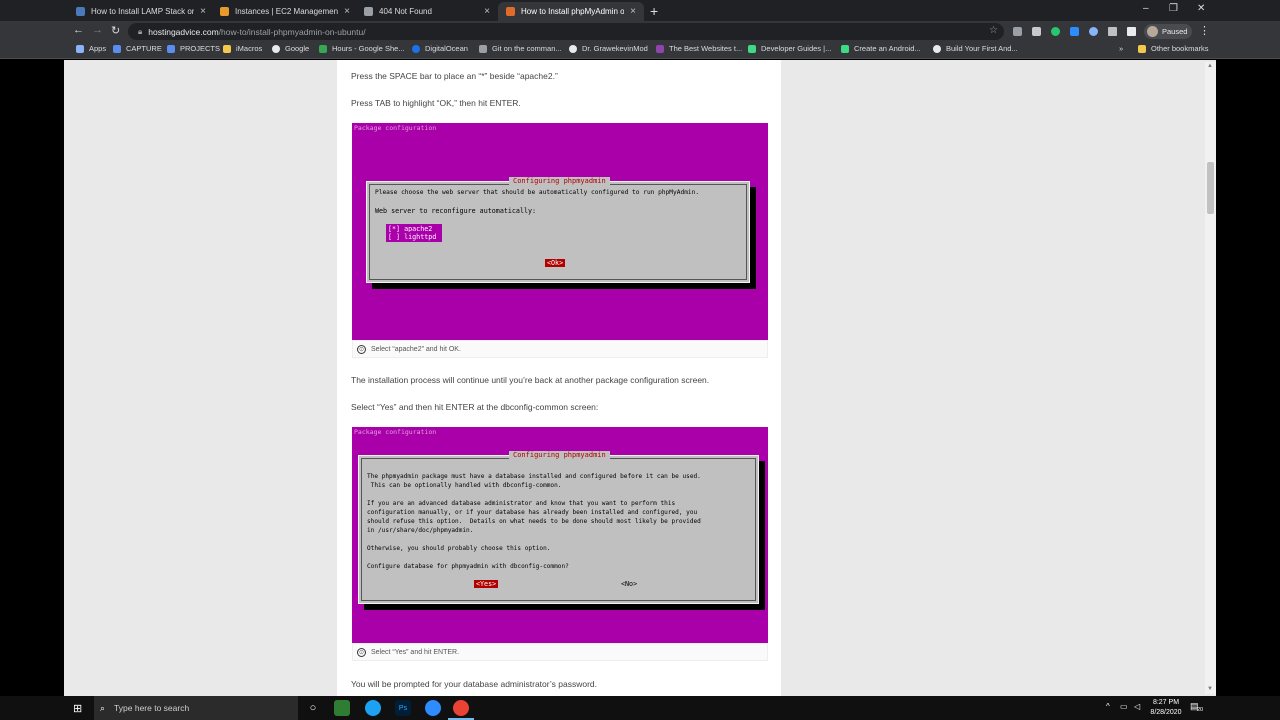  I want to click on scroll-down-arrow-icon: ▼, so click(1210, 689).